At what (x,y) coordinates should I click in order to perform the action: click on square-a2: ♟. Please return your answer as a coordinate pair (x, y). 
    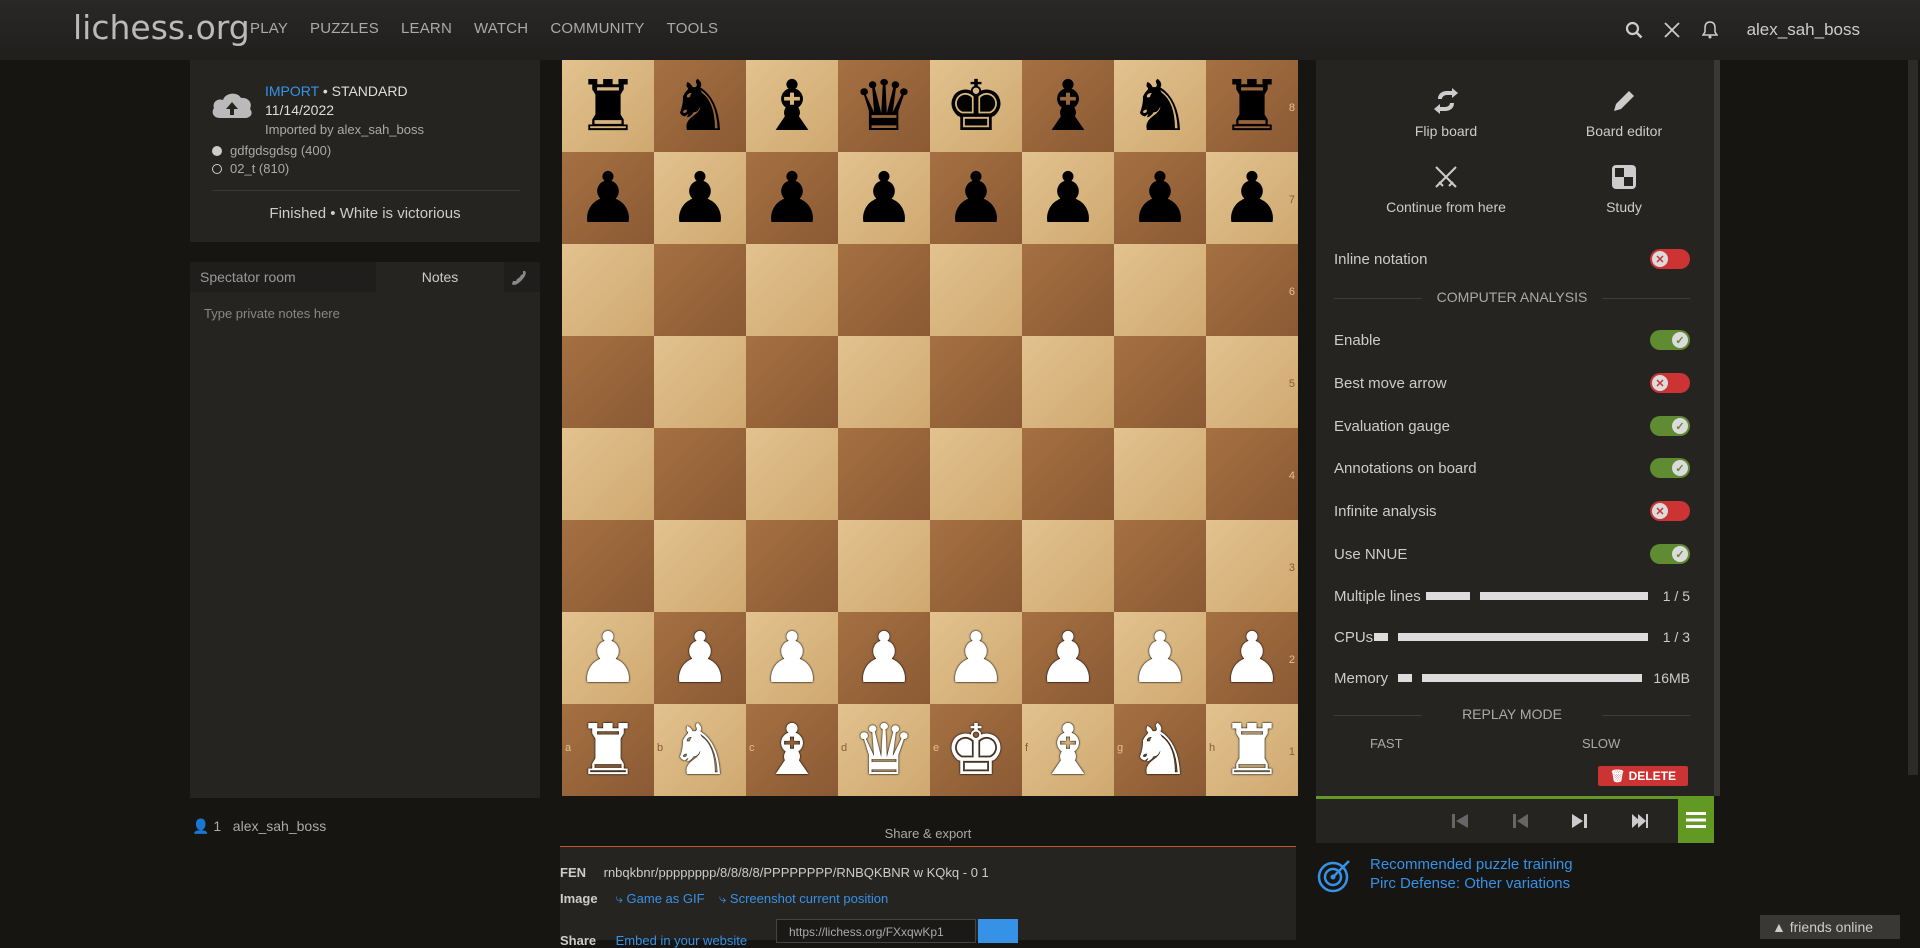
    Looking at the image, I should click on (608, 658).